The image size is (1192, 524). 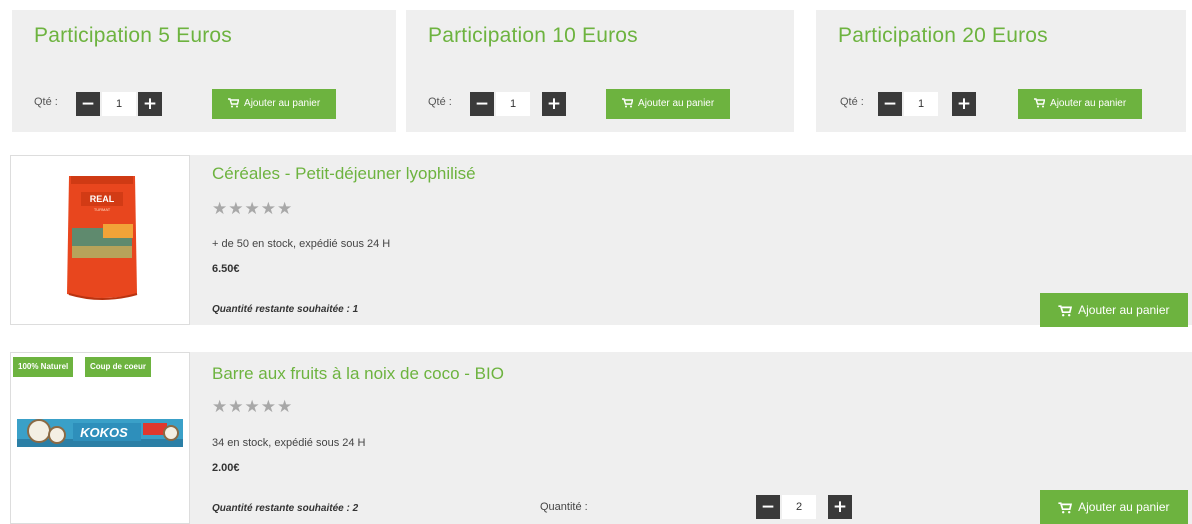 I want to click on product-title: Barre aux fruits à la noix de coco - BIO, so click(x=358, y=374).